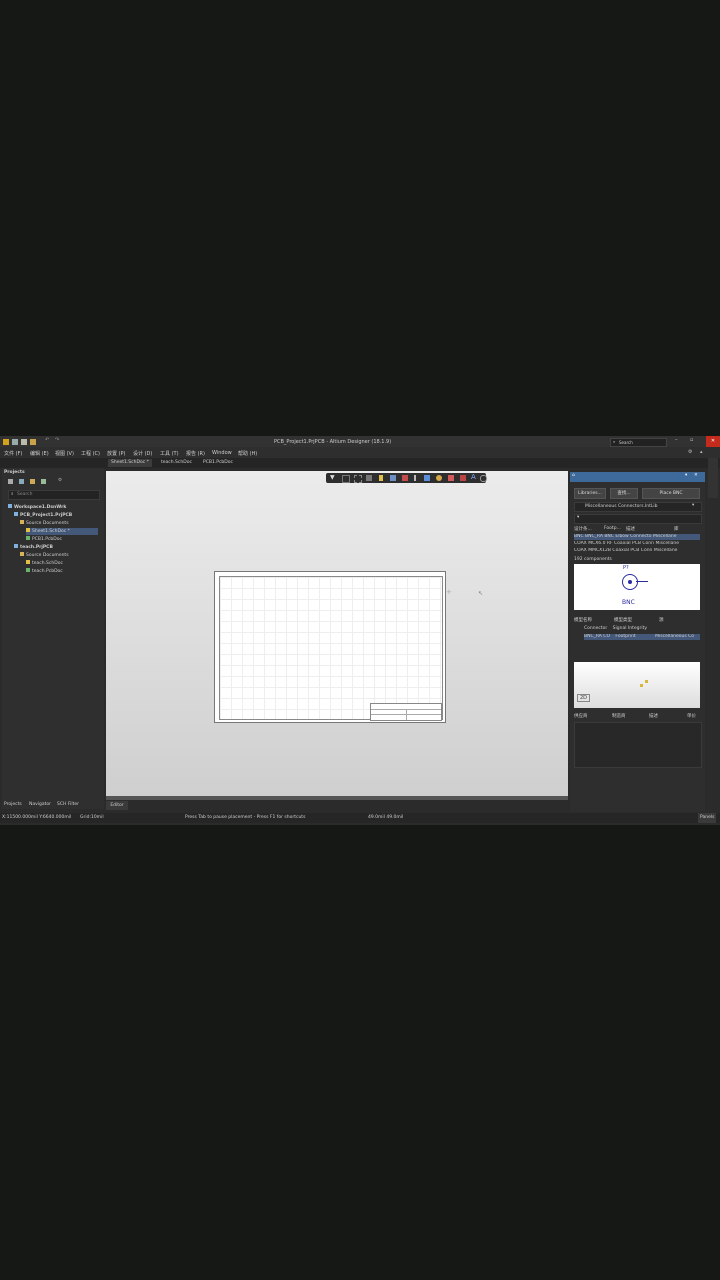 This screenshot has width=720, height=1280. Describe the element at coordinates (381, 478) in the screenshot. I see `wire-icon` at that location.